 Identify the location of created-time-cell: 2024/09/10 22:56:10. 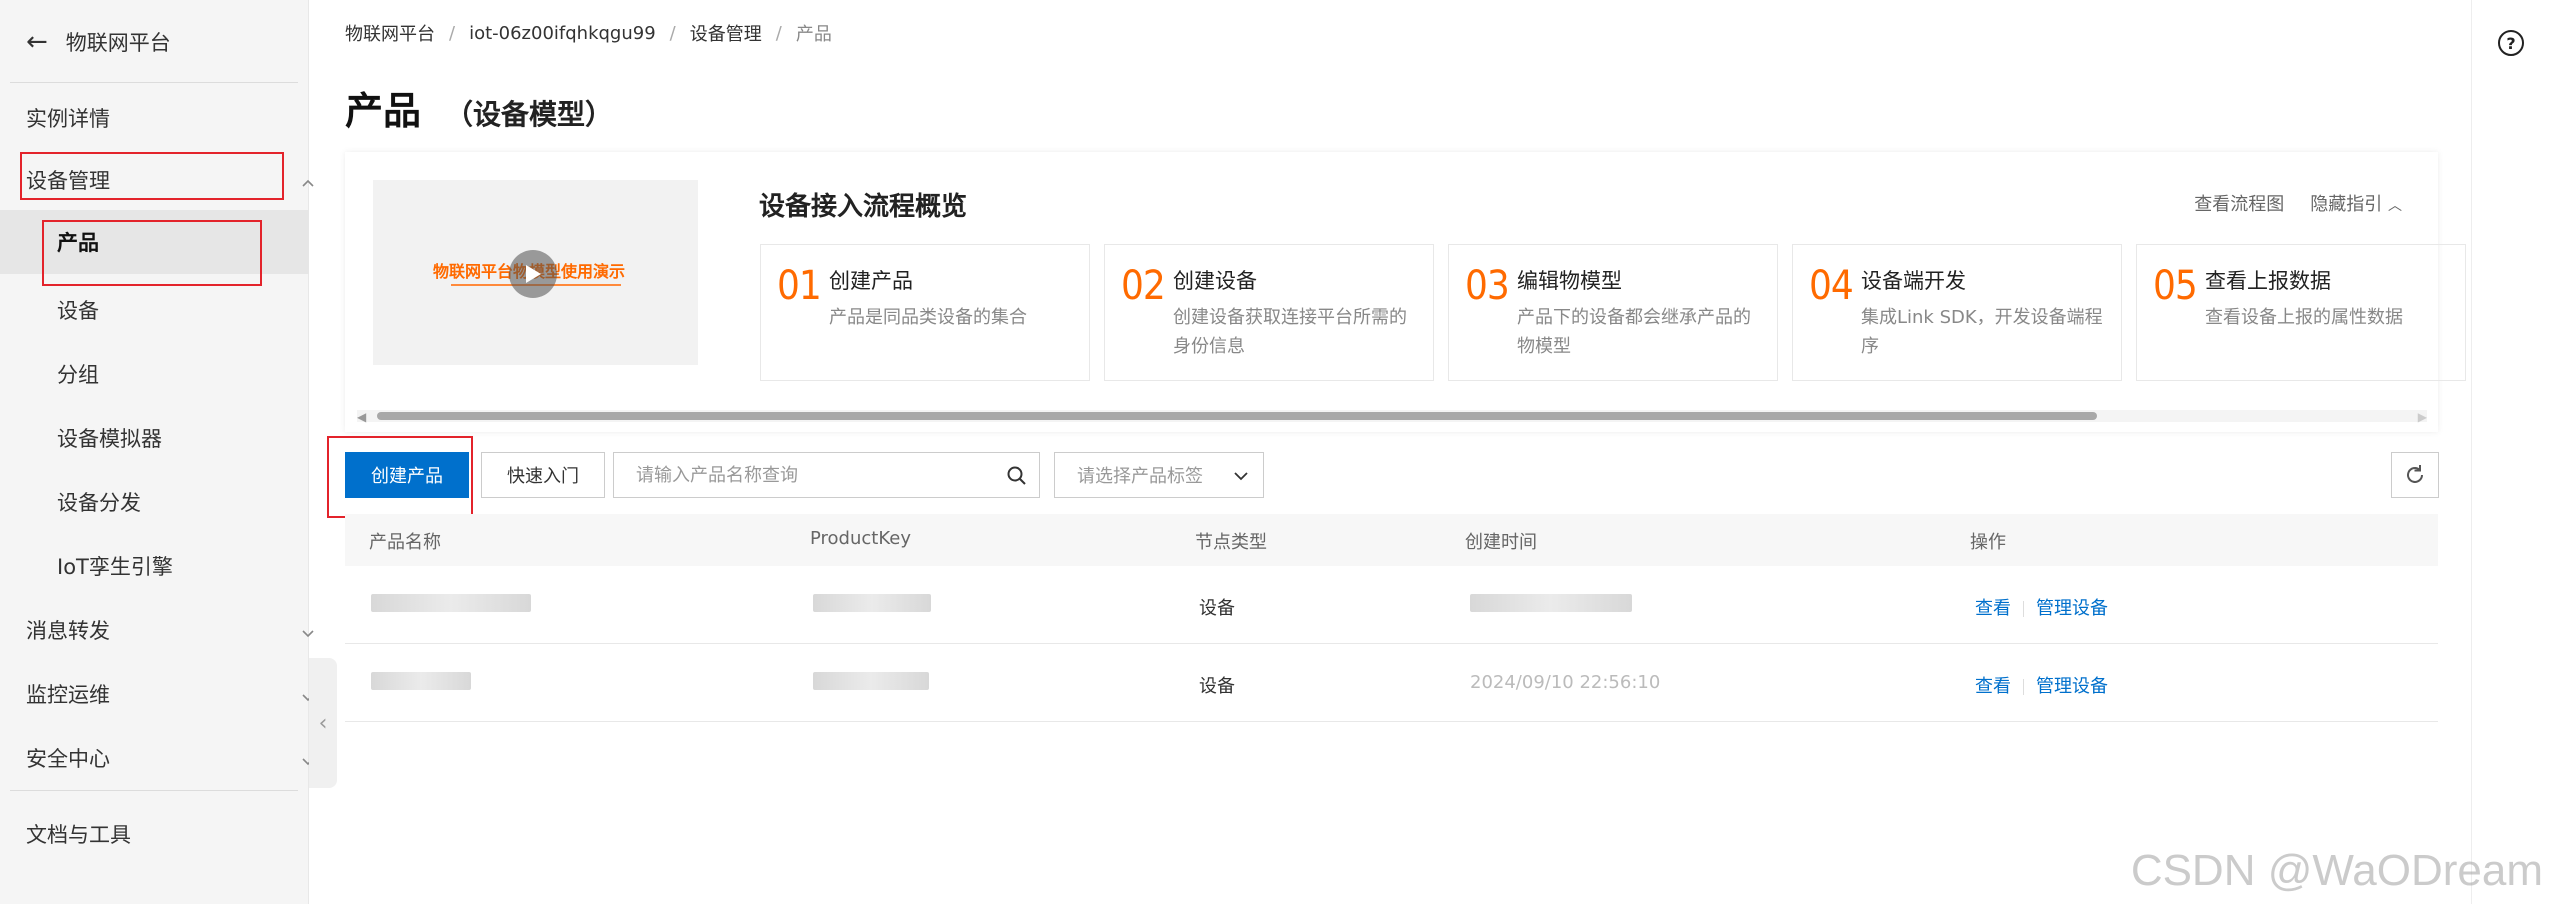
(1565, 682).